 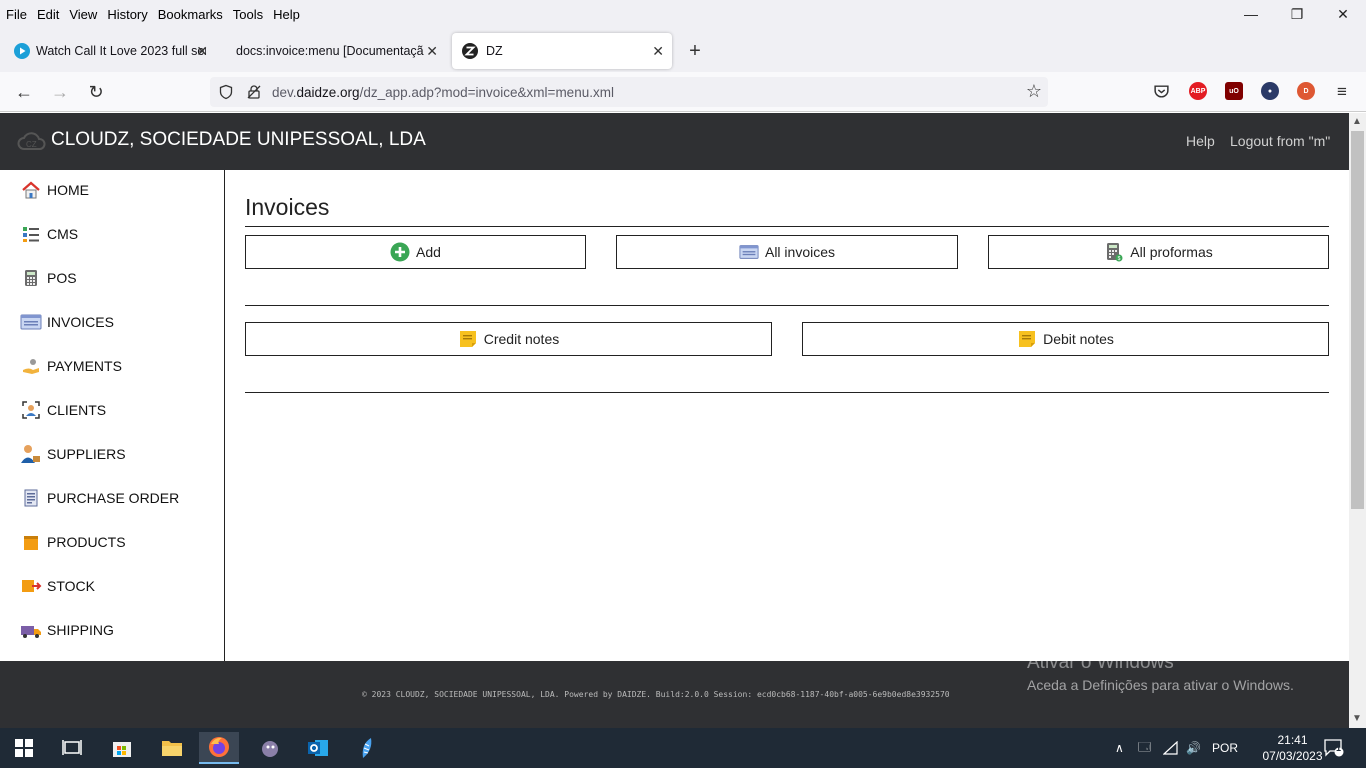 I want to click on sidebar-item-home: HOME, so click(x=54, y=190).